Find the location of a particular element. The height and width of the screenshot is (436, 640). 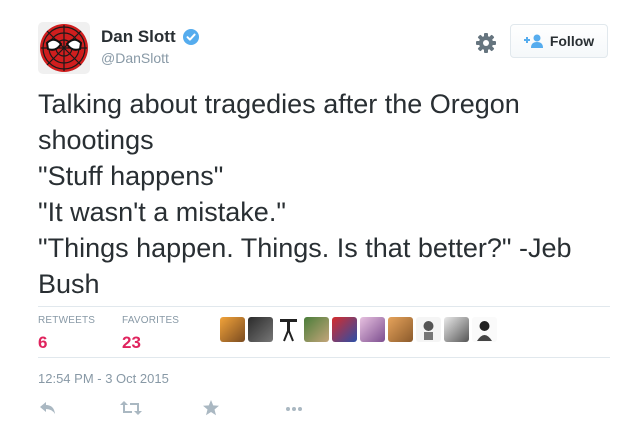

gear-icon is located at coordinates (486, 43).